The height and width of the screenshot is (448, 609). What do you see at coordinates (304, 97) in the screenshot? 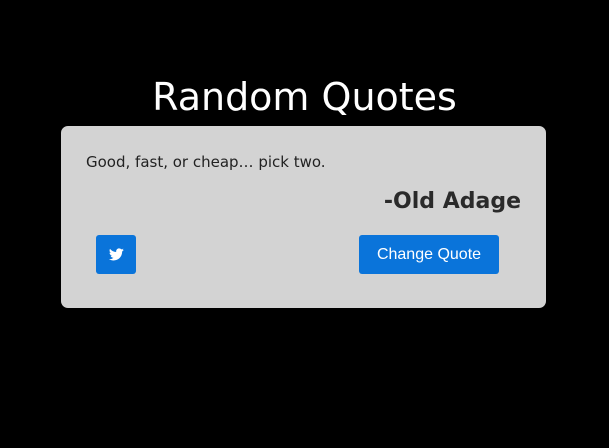
I see `page-title: Random Quotes` at bounding box center [304, 97].